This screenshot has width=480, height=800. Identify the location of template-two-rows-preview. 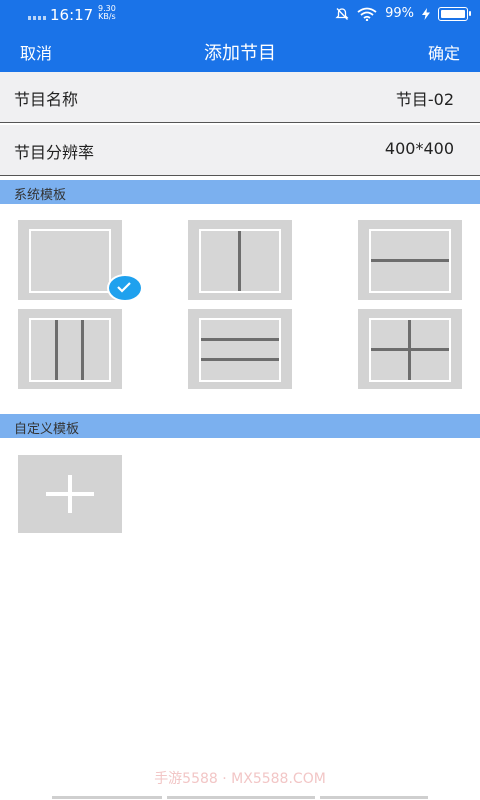
(410, 261).